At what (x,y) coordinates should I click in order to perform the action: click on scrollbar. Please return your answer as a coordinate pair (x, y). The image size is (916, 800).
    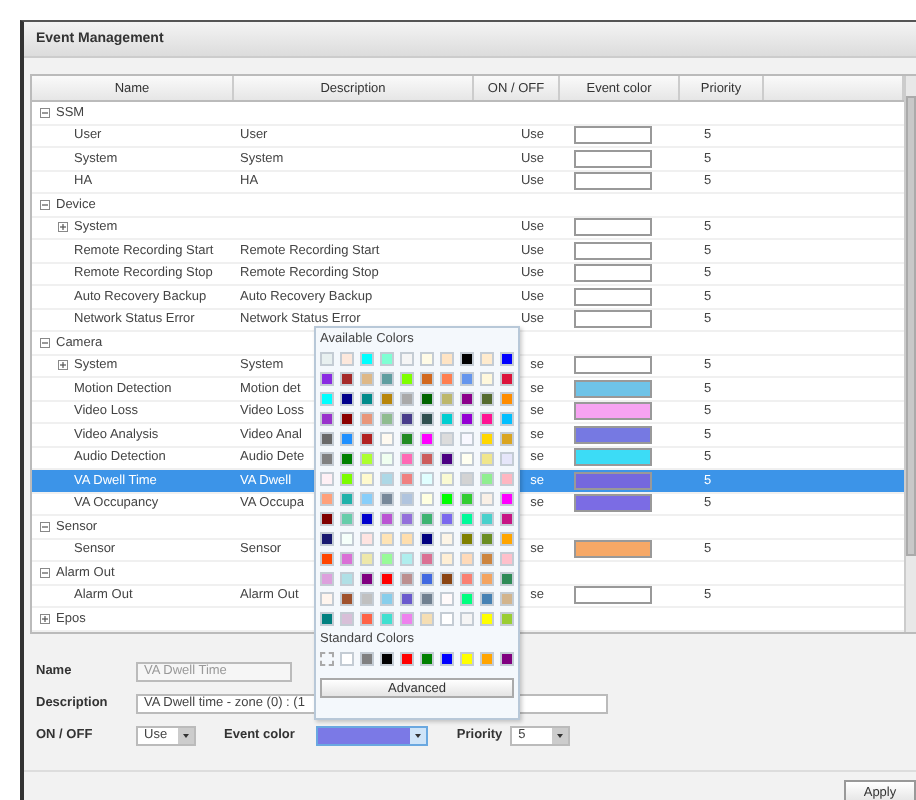
    Looking at the image, I should click on (910, 353).